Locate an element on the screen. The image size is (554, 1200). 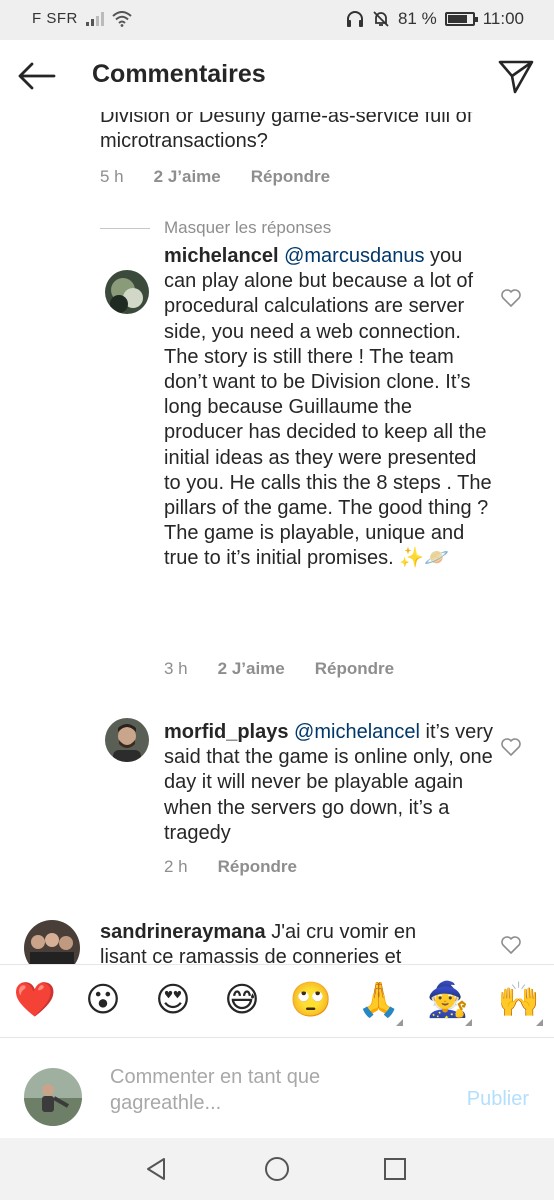
publish-button: Publier is located at coordinates (498, 1099).